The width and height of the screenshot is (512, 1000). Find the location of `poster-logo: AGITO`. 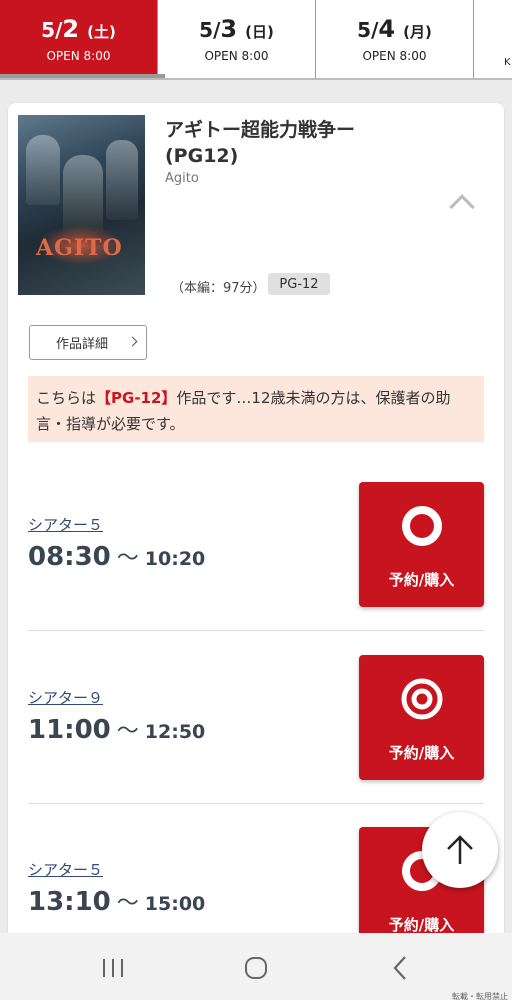

poster-logo: AGITO is located at coordinates (79, 248).